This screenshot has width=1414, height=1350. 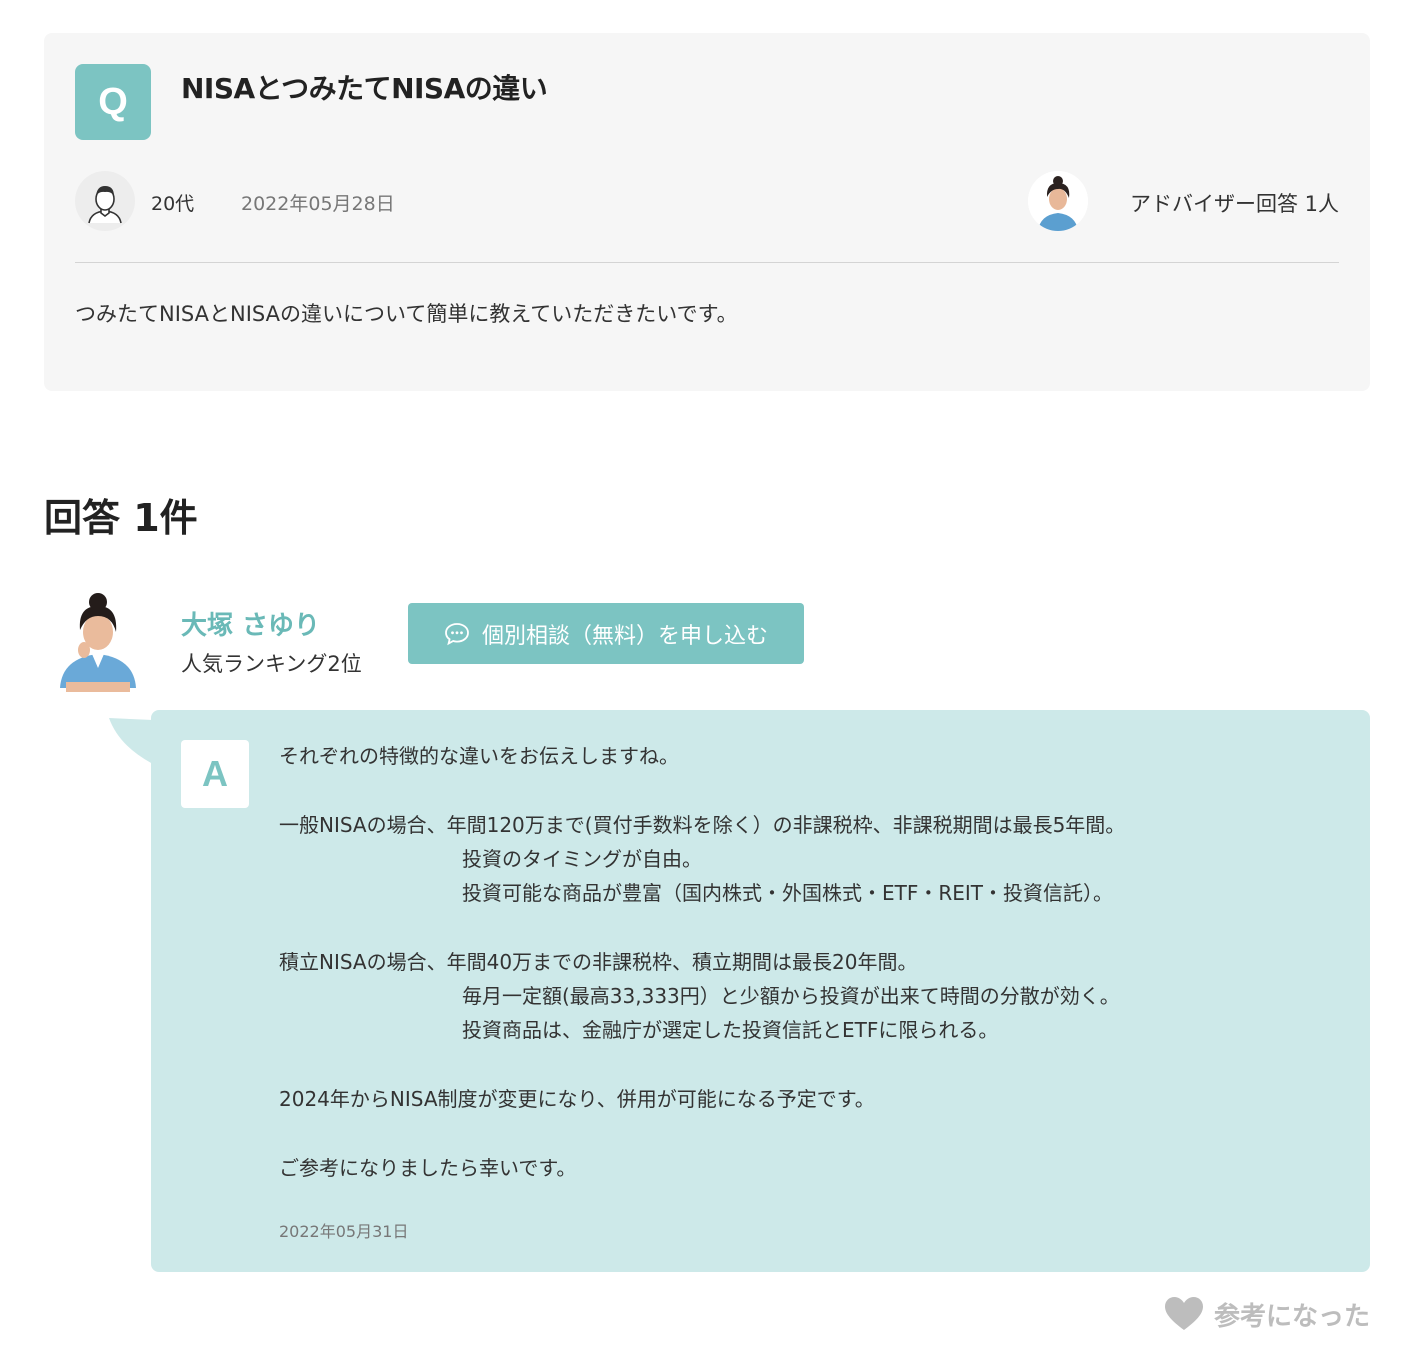 What do you see at coordinates (598, 961) in the screenshot?
I see `answer-line: 積立NISAの場合、年間40万までの非課税枠、積立期間は最長20年間。` at bounding box center [598, 961].